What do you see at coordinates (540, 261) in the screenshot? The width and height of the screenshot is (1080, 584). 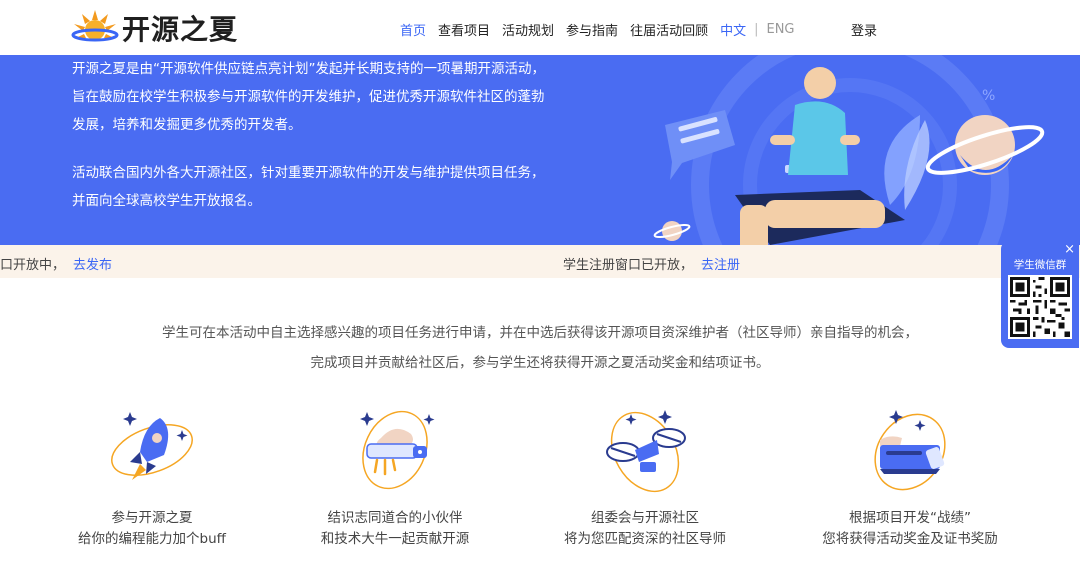 I see `registration-notice-bar: 口开放中， 去发布 学生注册窗口已开放， 去注册` at bounding box center [540, 261].